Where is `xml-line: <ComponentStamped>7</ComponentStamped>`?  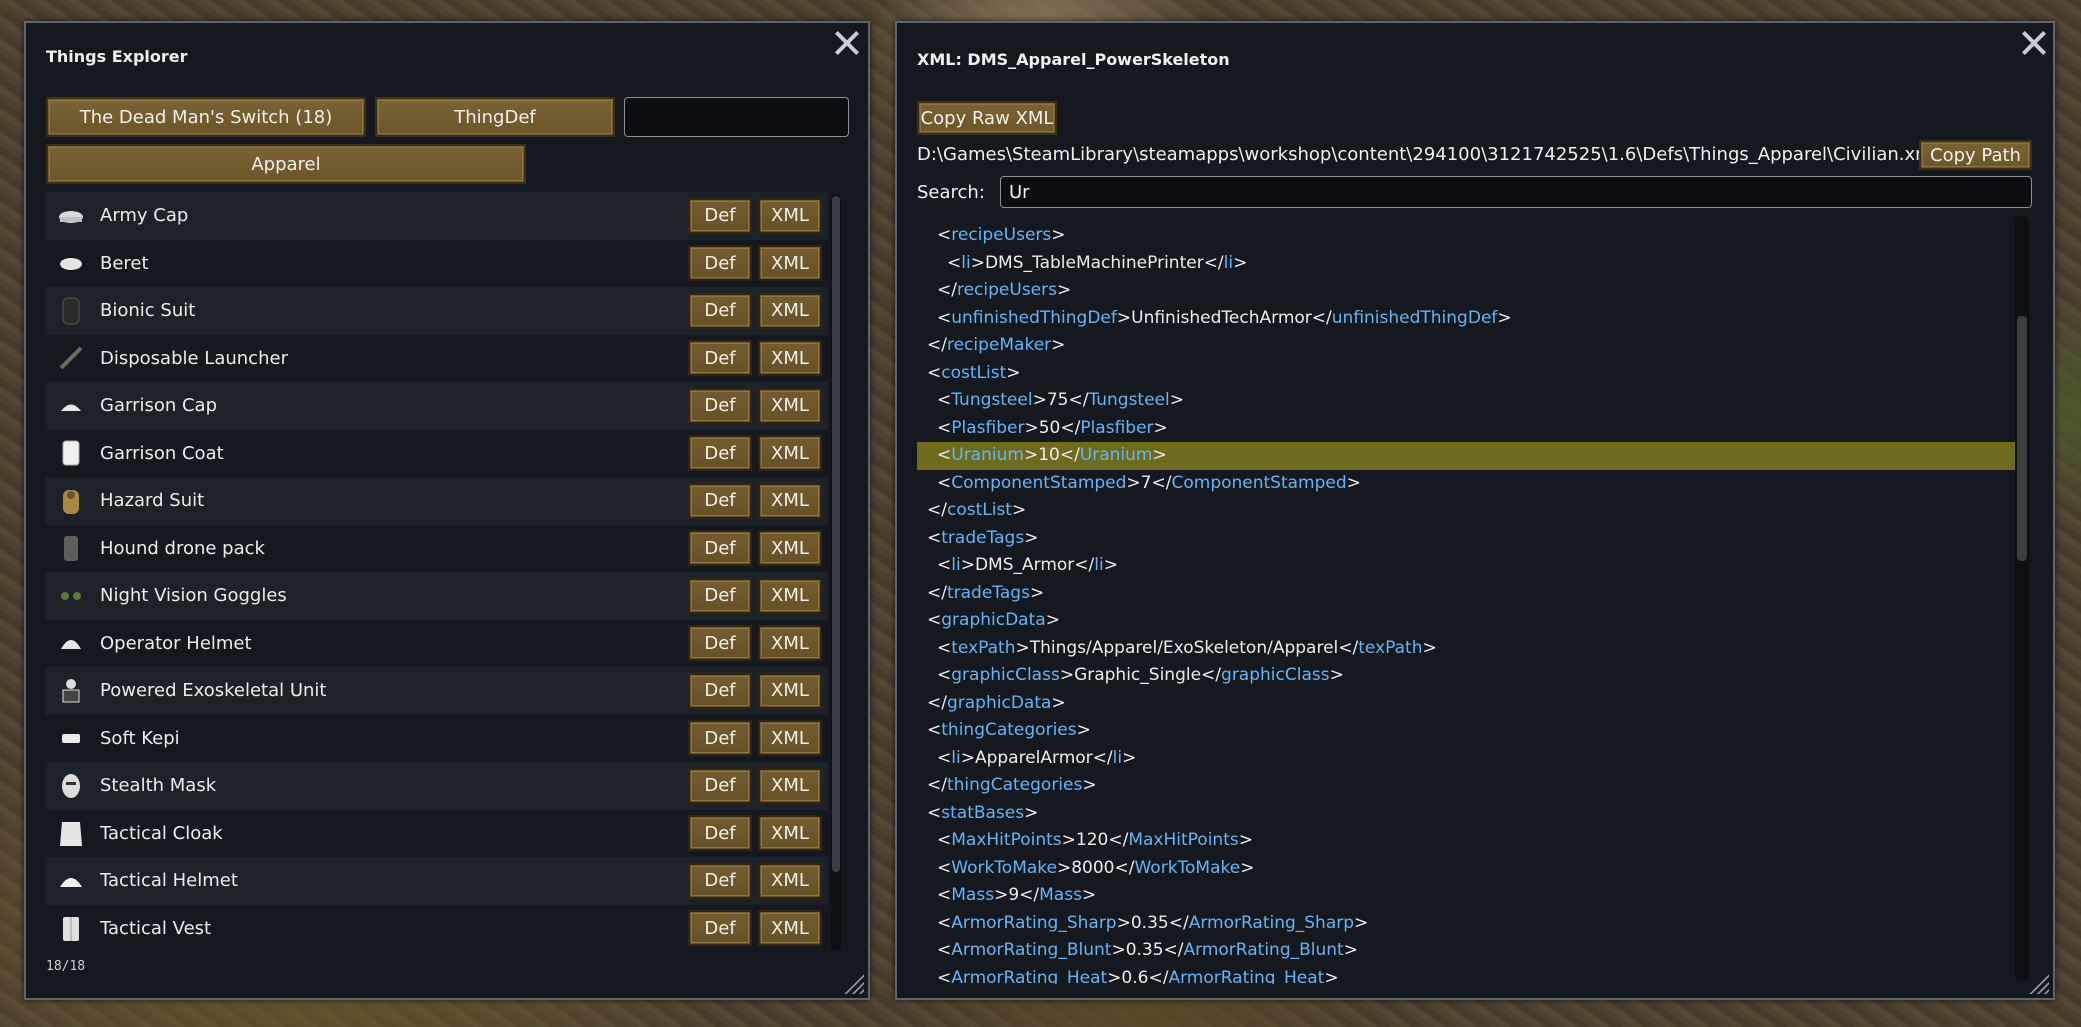 xml-line: <ComponentStamped>7</ComponentStamped> is located at coordinates (1149, 482).